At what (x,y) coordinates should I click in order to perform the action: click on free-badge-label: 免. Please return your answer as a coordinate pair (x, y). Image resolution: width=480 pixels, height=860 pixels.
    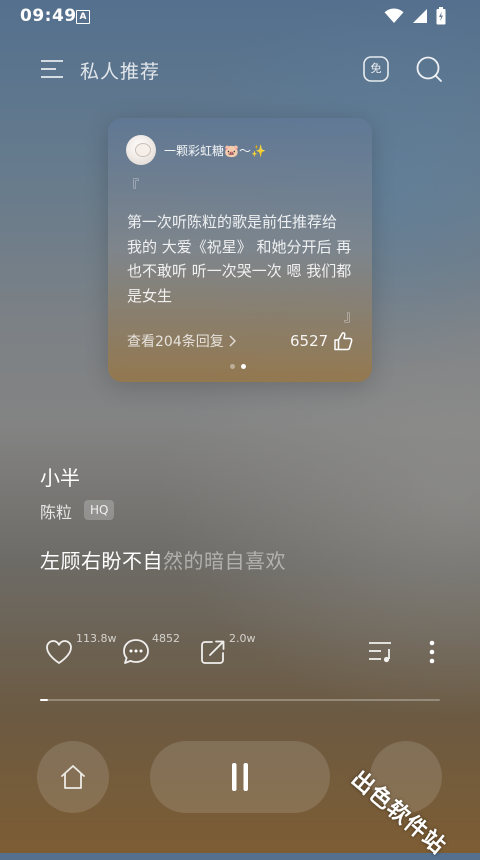
    Looking at the image, I should click on (376, 68).